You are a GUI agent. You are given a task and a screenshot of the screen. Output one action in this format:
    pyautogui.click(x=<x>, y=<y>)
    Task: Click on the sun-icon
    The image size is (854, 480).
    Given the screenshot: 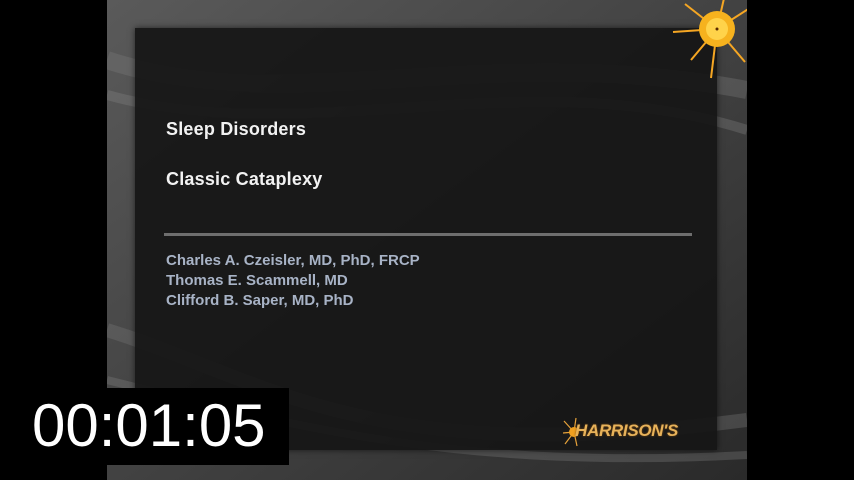 What is the action you would take?
    pyautogui.click(x=709, y=39)
    